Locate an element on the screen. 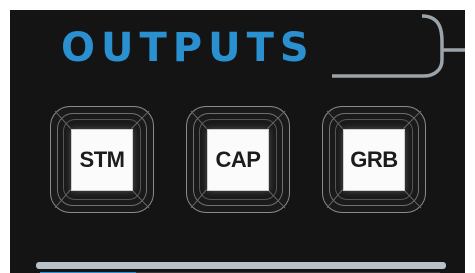 This screenshot has height=273, width=475. cap-button-frame: CAP is located at coordinates (238, 159).